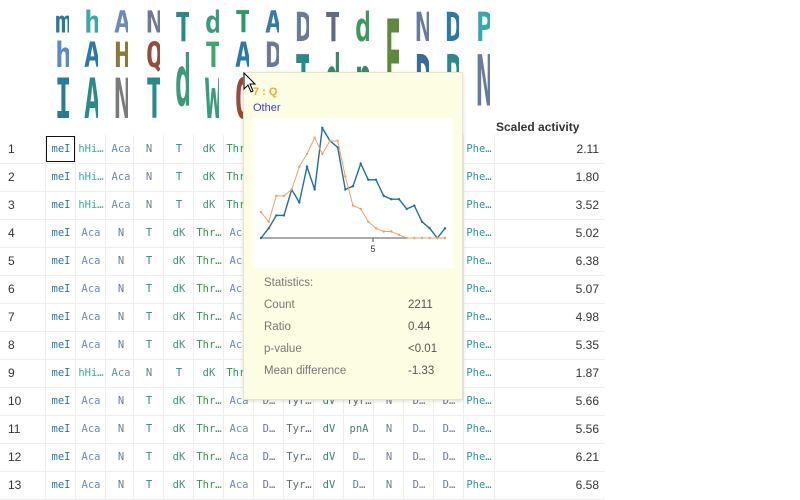 This screenshot has width=800, height=500. Describe the element at coordinates (546, 205) in the screenshot. I see `activity-cell: 3.52` at that location.